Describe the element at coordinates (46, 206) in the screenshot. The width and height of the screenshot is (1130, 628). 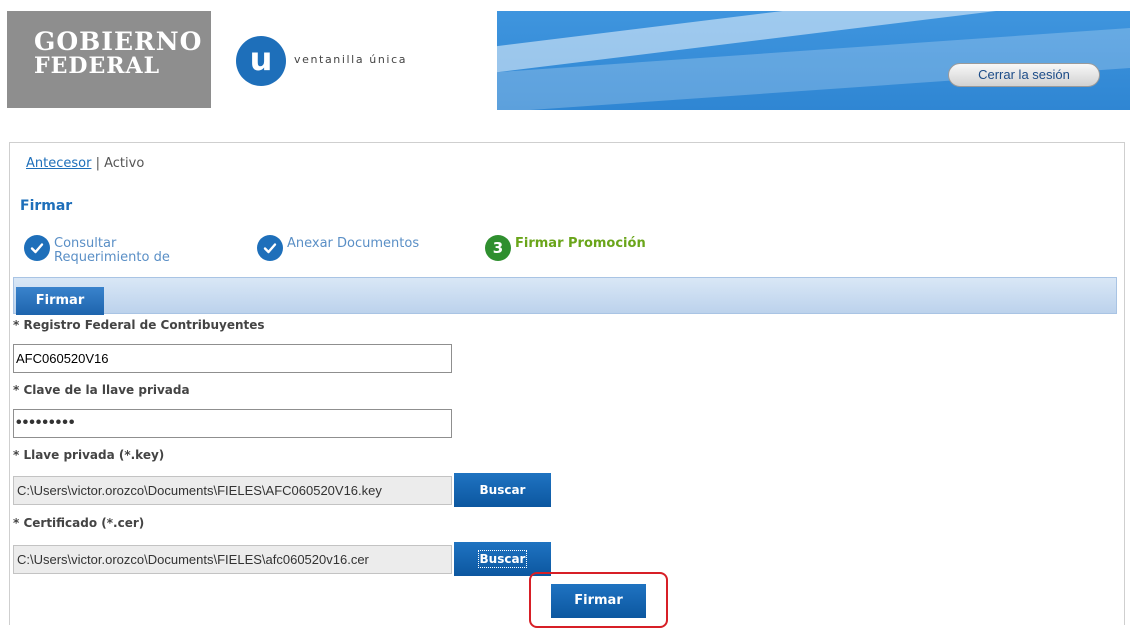
I see `page-title: Firmar` at that location.